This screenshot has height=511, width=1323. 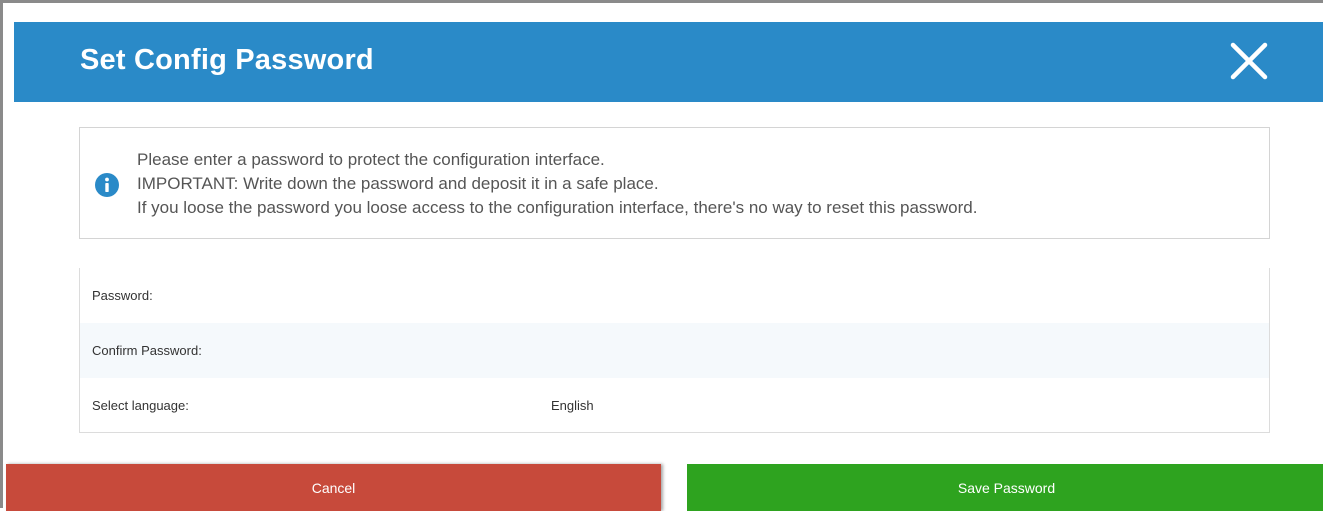 I want to click on save-password-button: Save Password, so click(x=1005, y=487).